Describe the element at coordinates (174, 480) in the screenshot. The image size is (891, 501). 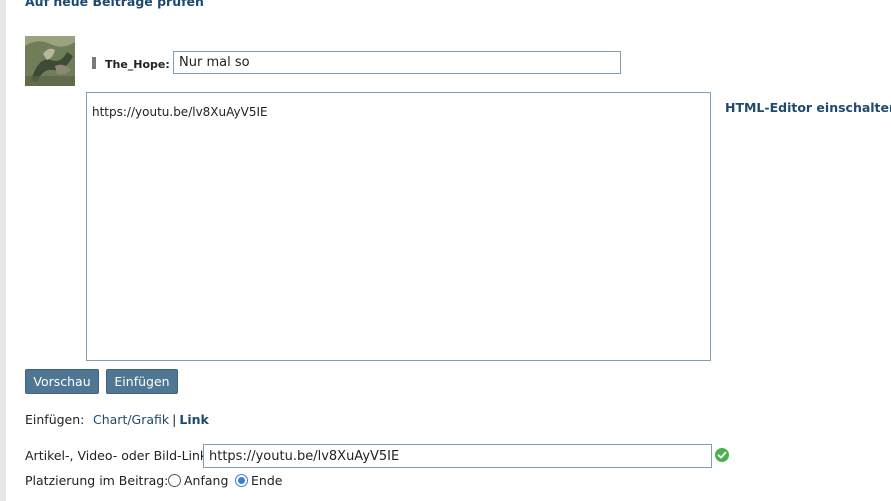
I see `placement-start-radio` at that location.